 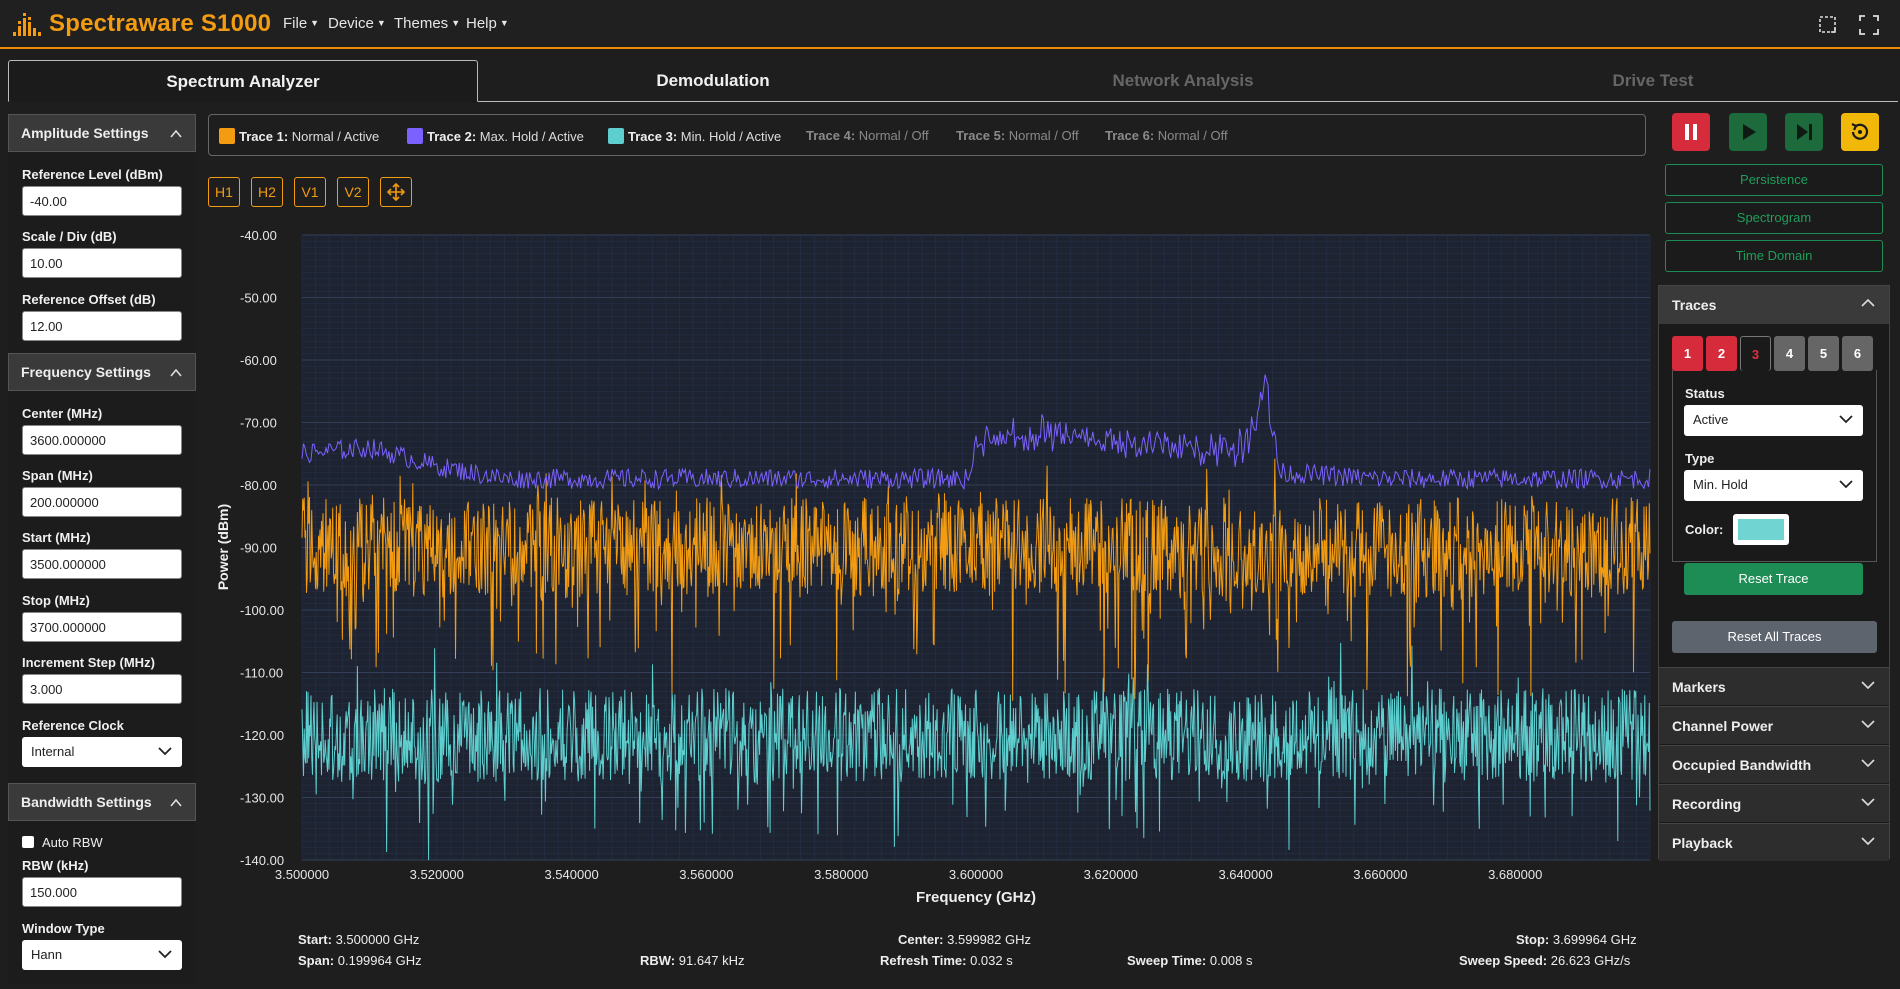 I want to click on auto-rbw-label: Auto RBW, so click(x=72, y=842).